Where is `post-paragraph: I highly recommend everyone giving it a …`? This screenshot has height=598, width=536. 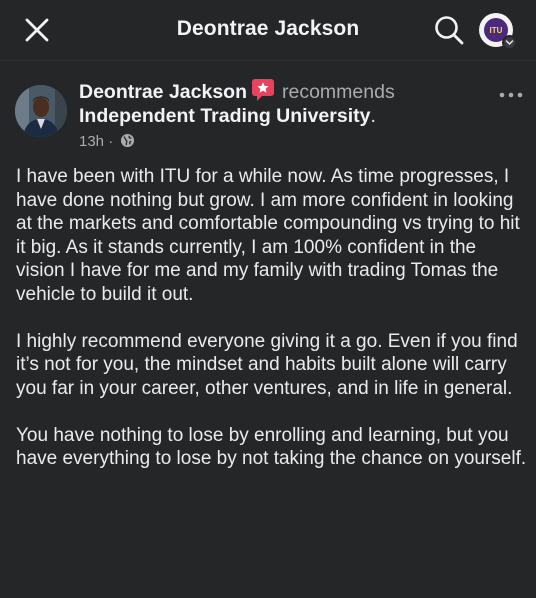 post-paragraph: I highly recommend everyone giving it a … is located at coordinates (267, 364).